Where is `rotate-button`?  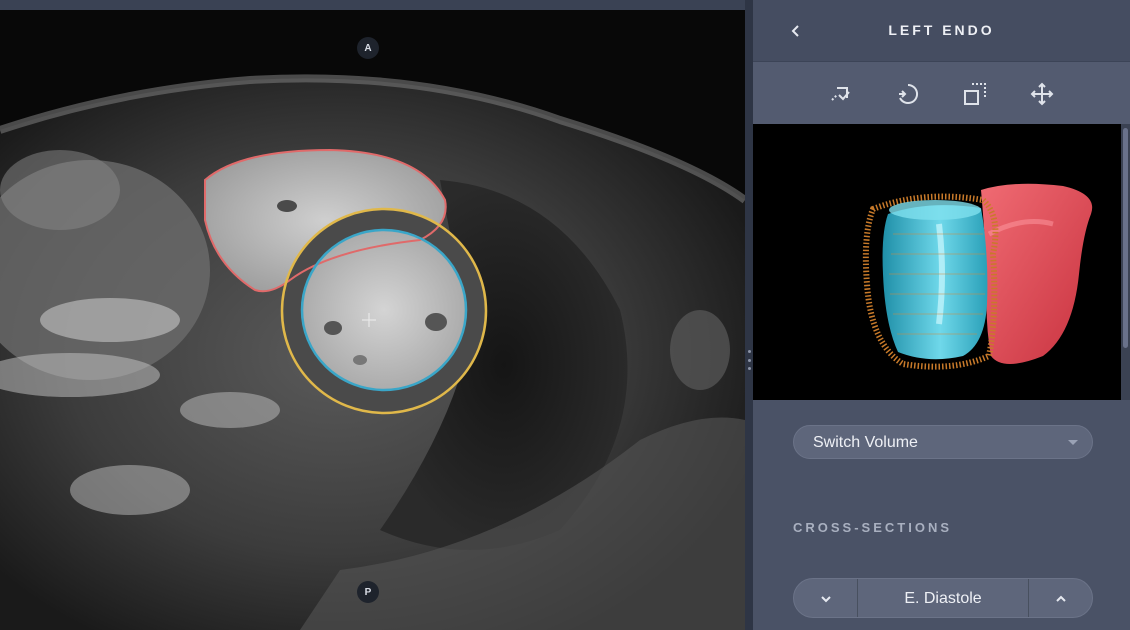 rotate-button is located at coordinates (908, 94).